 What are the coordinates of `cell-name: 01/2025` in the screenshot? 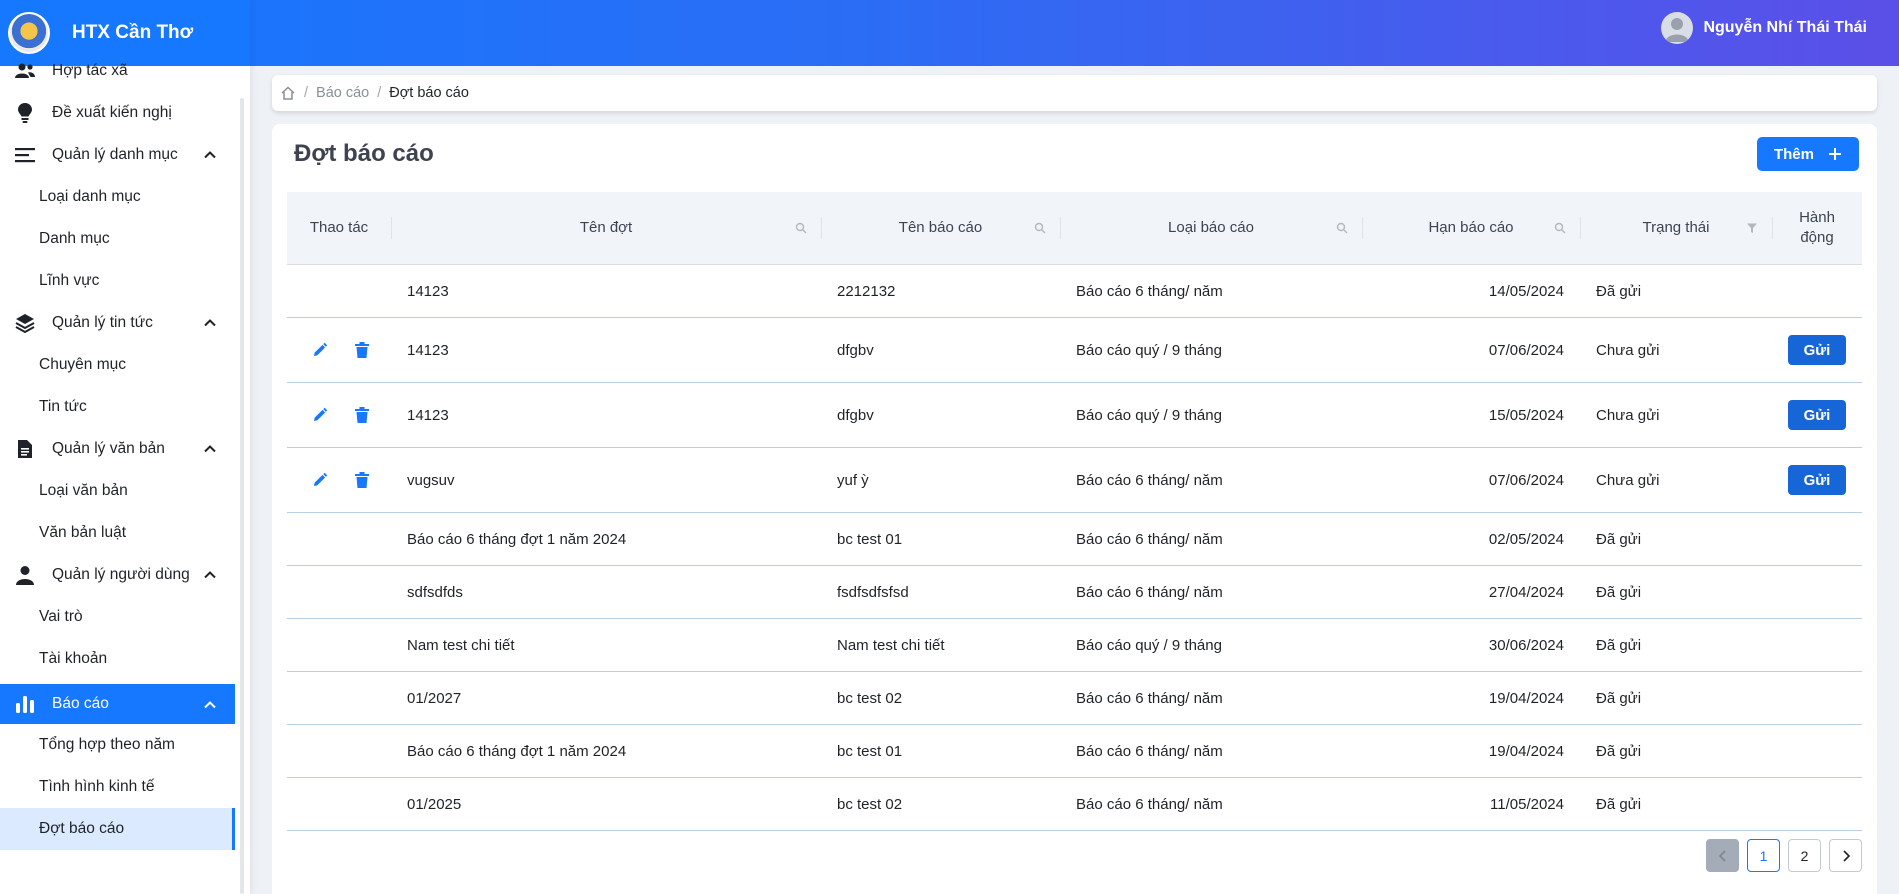 It's located at (434, 804).